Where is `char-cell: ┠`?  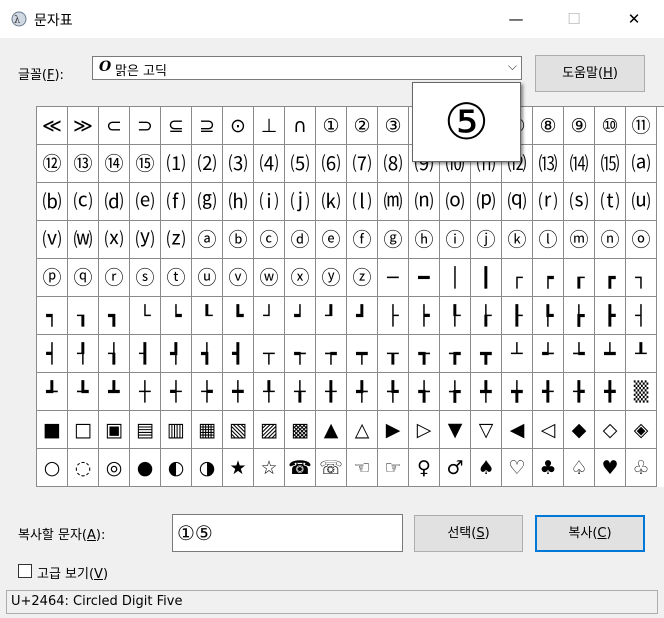 char-cell: ┠ is located at coordinates (517, 316).